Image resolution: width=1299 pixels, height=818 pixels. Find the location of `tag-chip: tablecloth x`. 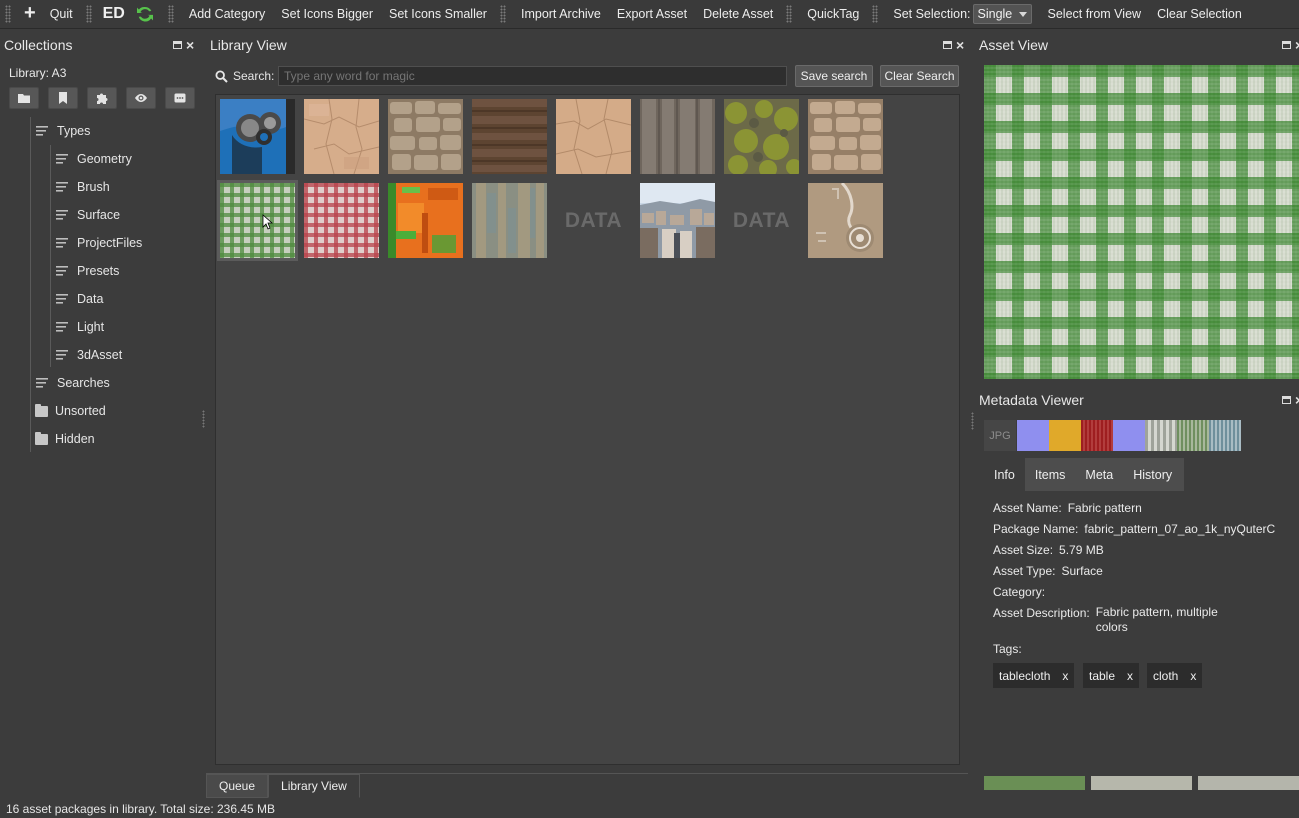

tag-chip: tablecloth x is located at coordinates (1034, 675).